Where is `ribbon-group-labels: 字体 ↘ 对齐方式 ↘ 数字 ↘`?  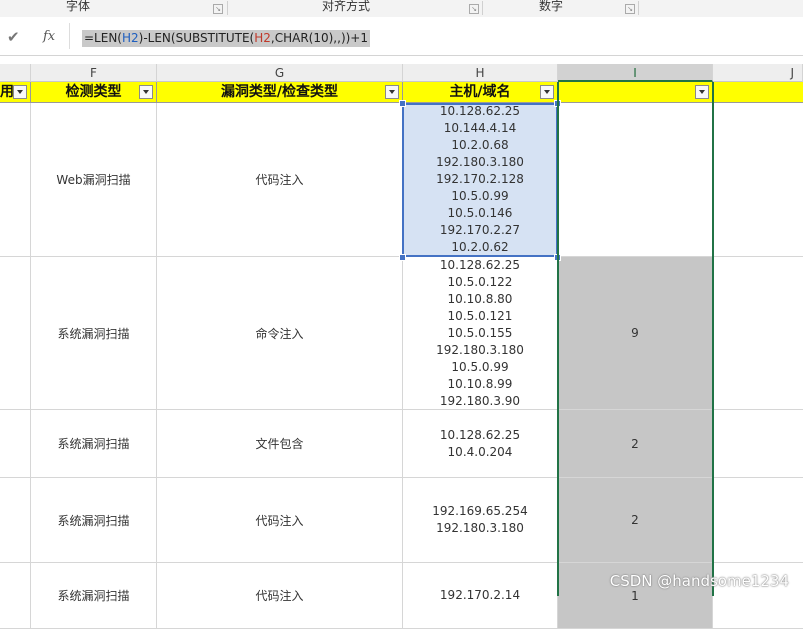
ribbon-group-labels: 字体 ↘ 对齐方式 ↘ 数字 ↘ is located at coordinates (401, 9).